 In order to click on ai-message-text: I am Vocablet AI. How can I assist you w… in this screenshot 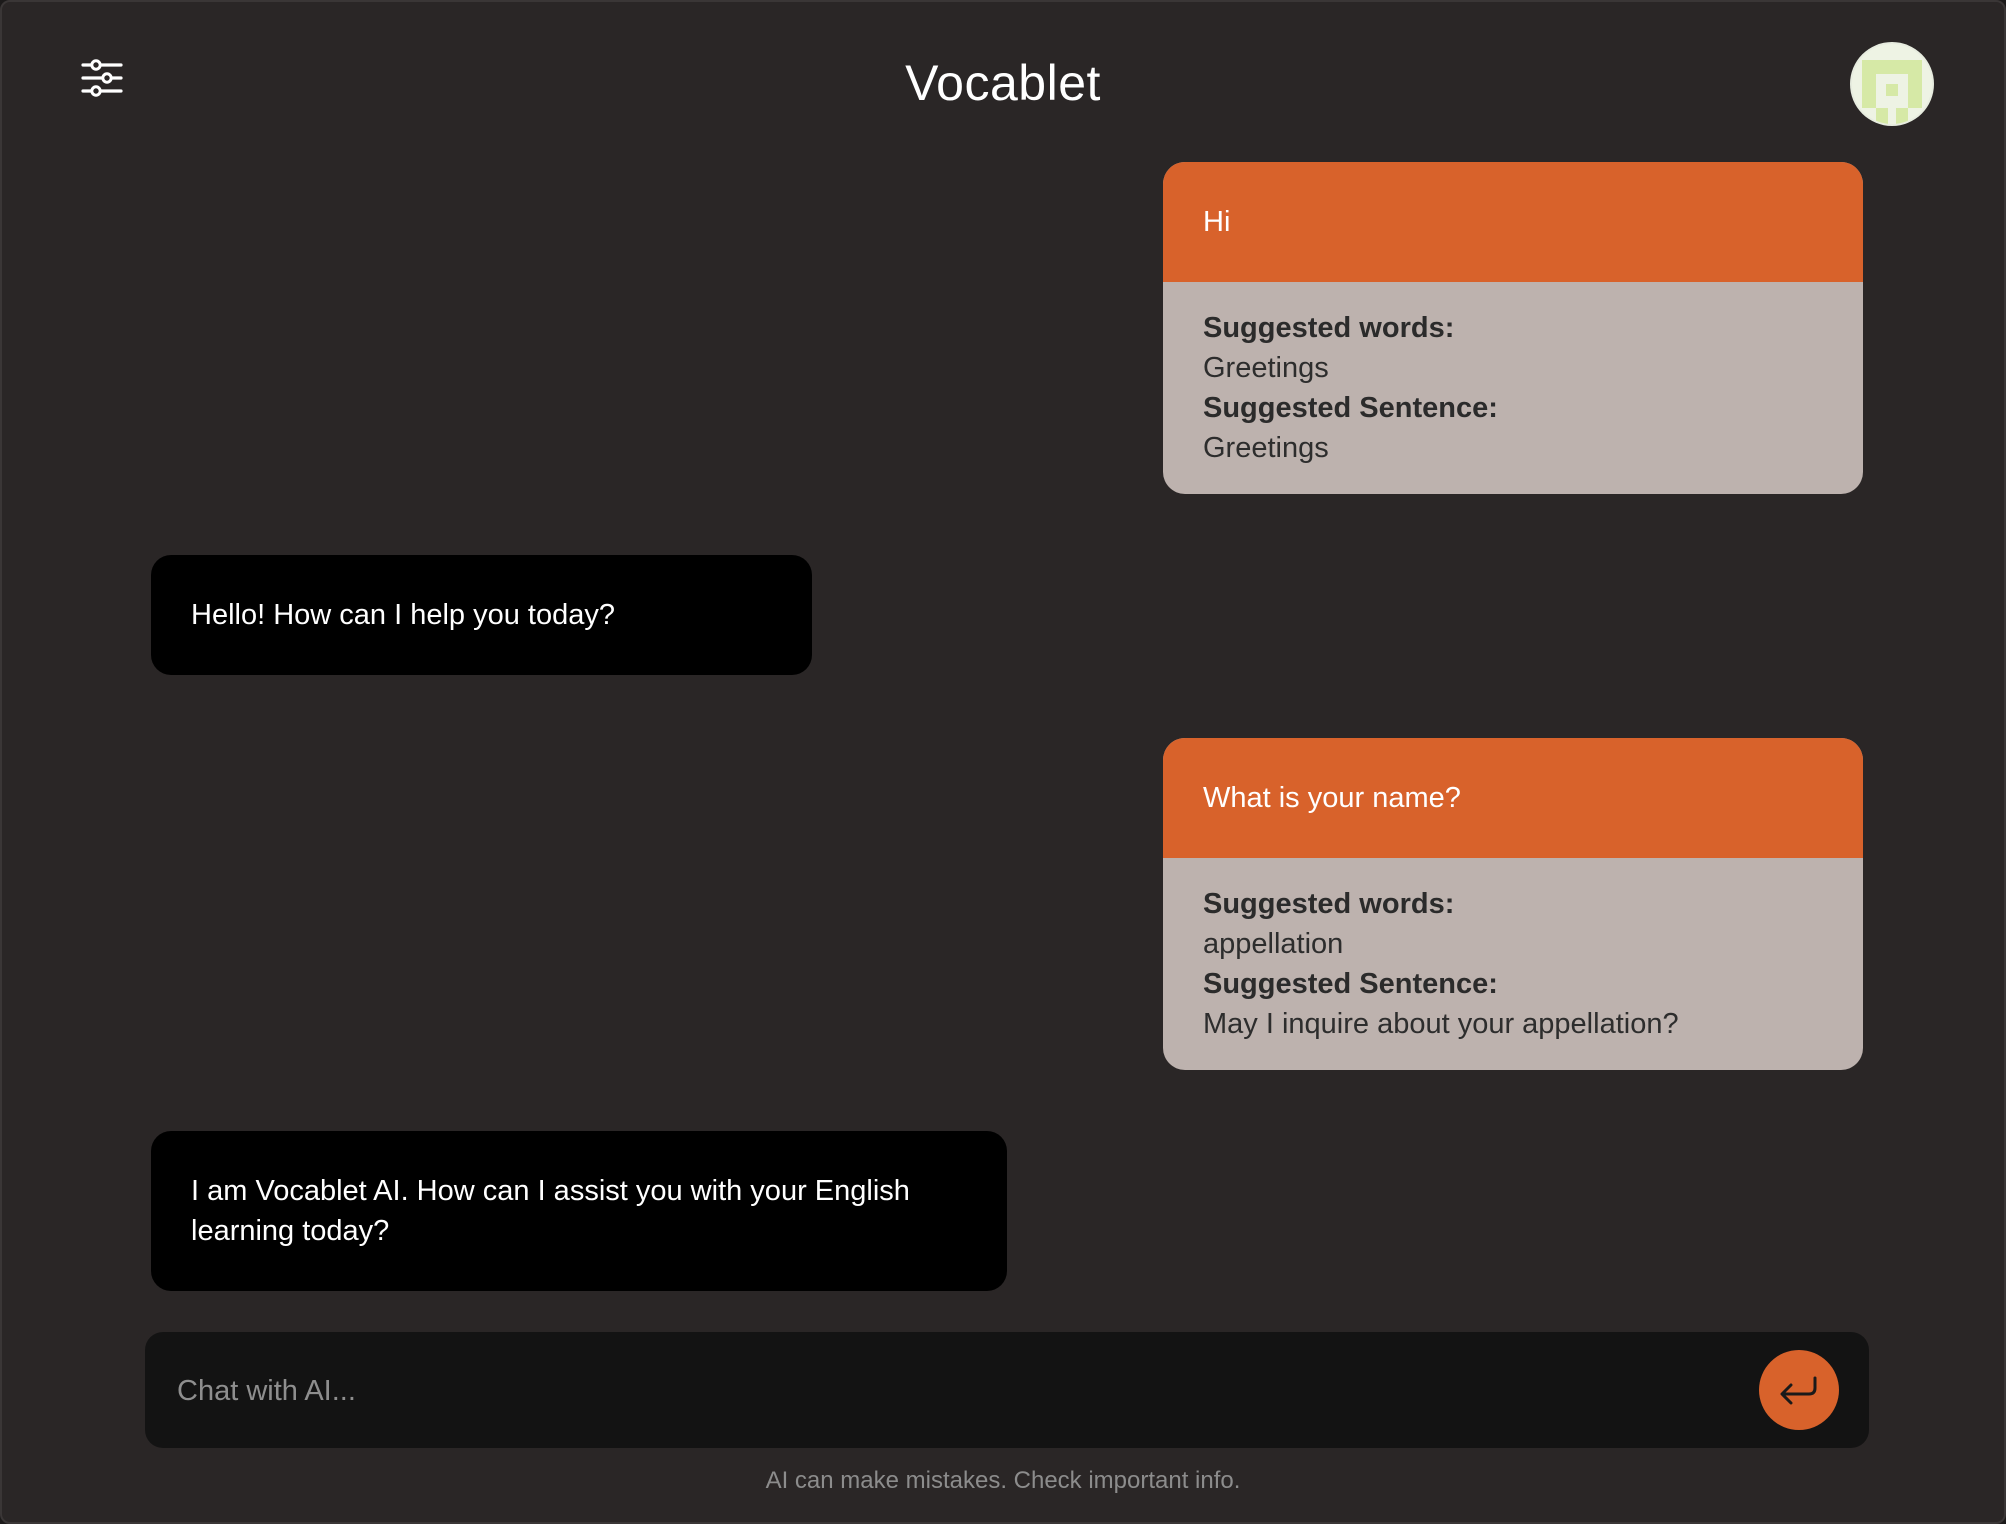, I will do `click(550, 1211)`.